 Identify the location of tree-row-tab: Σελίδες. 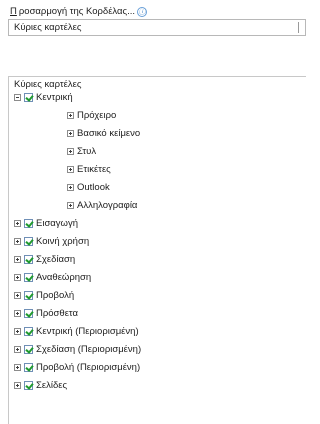
(40, 385).